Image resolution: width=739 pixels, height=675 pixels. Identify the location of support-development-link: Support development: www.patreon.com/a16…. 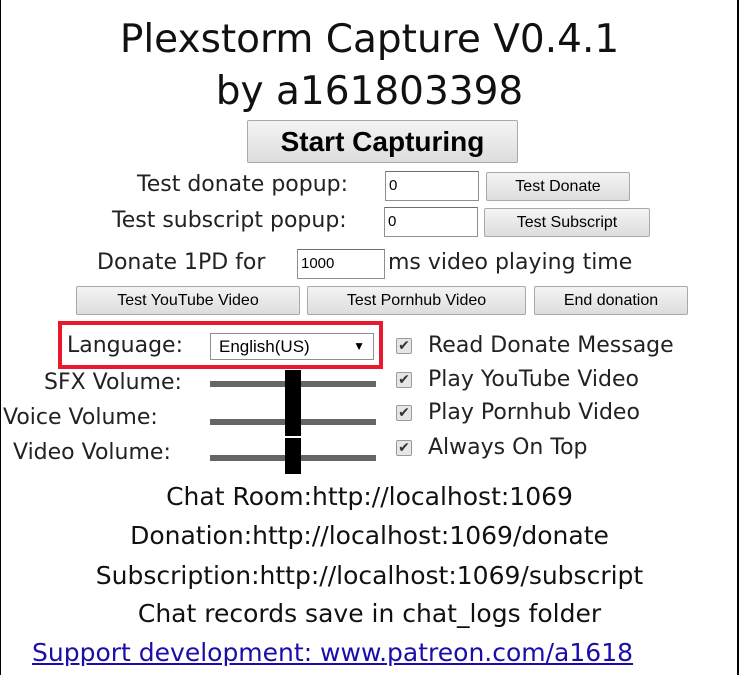
(332, 653).